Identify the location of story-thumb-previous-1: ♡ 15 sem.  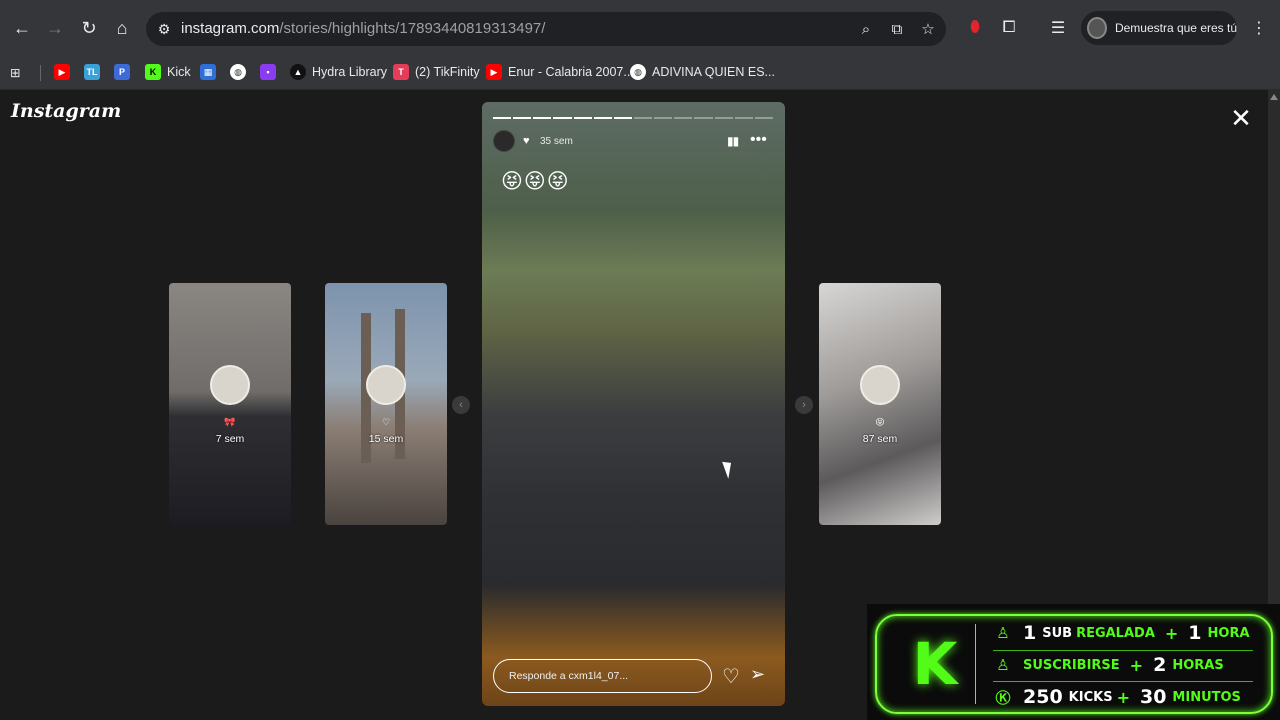
(386, 404).